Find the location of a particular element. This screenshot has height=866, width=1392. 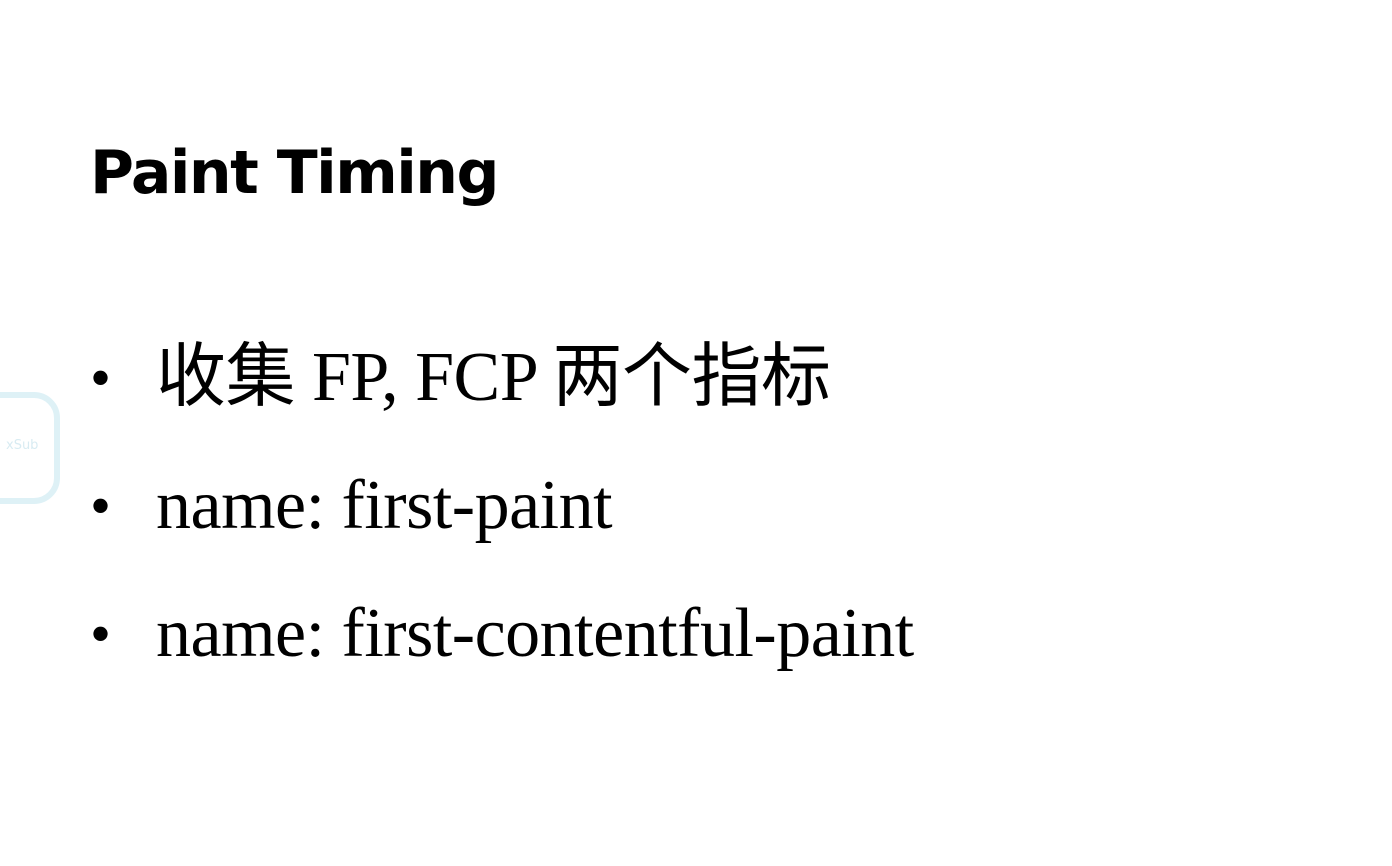

bullet-text: name: first-contentful-paint is located at coordinates (535, 633).